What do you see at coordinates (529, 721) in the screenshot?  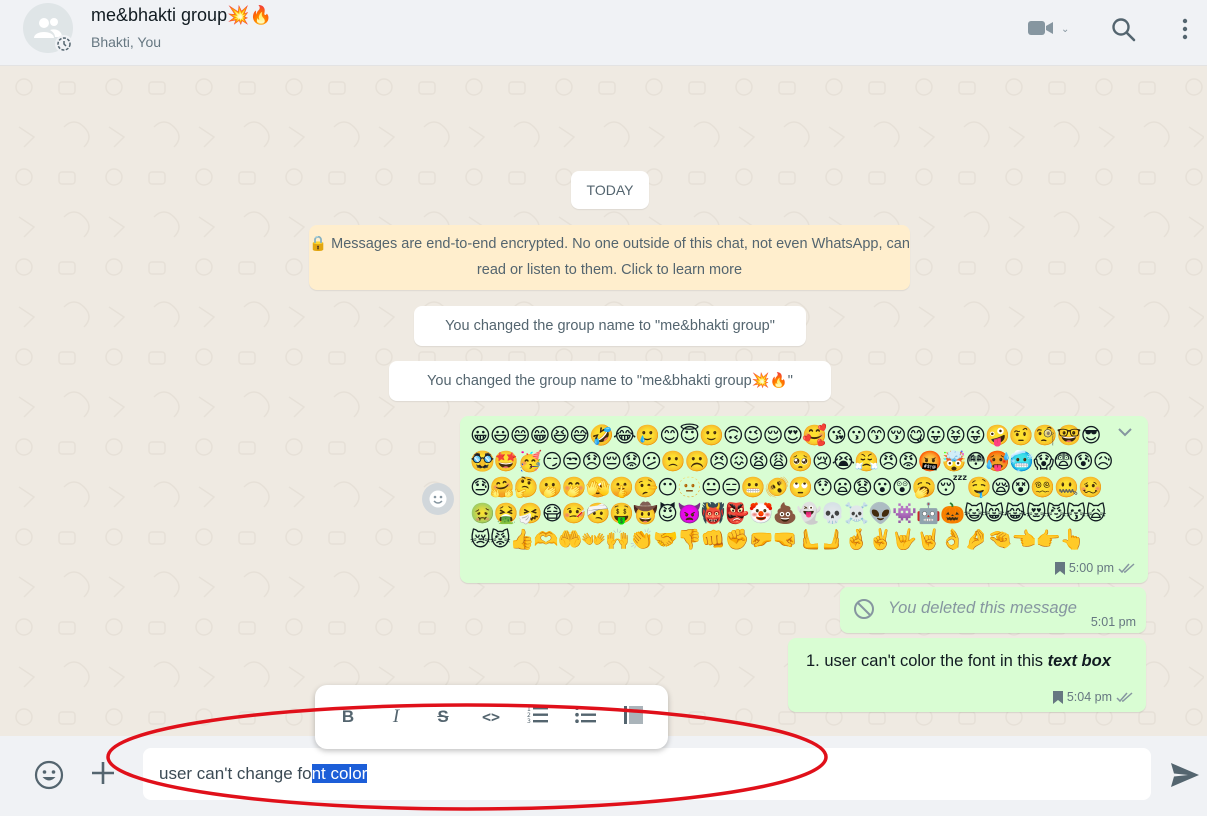 I see `svg-text: 3` at bounding box center [529, 721].